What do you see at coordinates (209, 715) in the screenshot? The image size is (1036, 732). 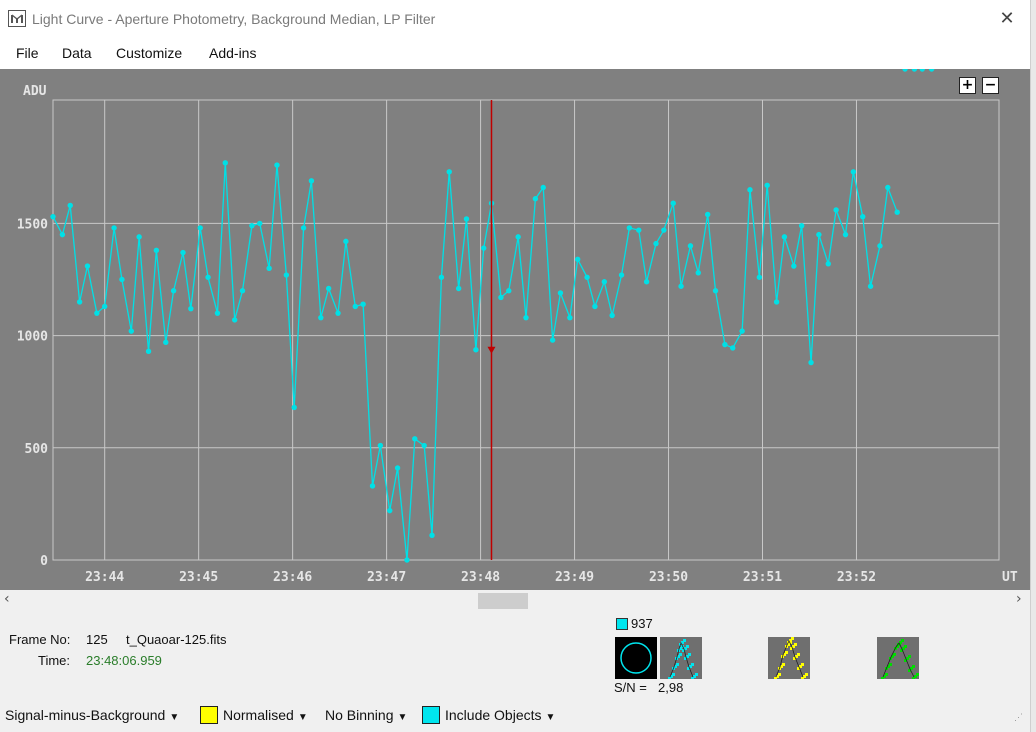 I see `normalised-color-swatch` at bounding box center [209, 715].